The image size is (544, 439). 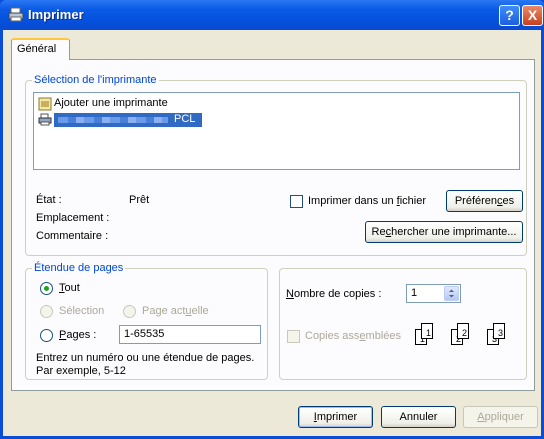 What do you see at coordinates (129, 311) in the screenshot?
I see `radio-current-page` at bounding box center [129, 311].